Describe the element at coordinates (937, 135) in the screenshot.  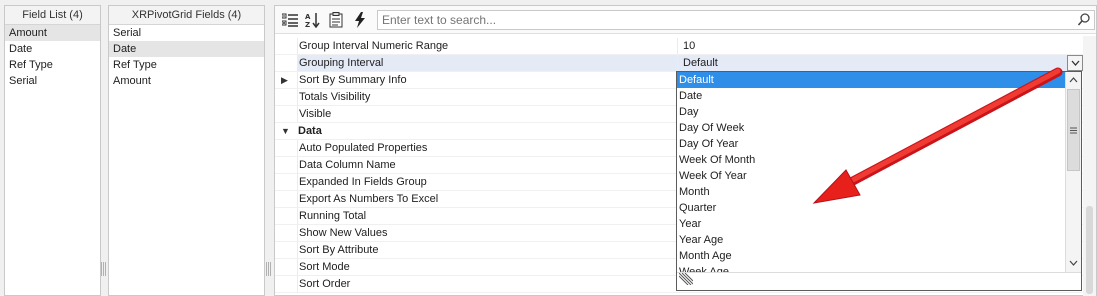
I see `annotation-arrow` at that location.